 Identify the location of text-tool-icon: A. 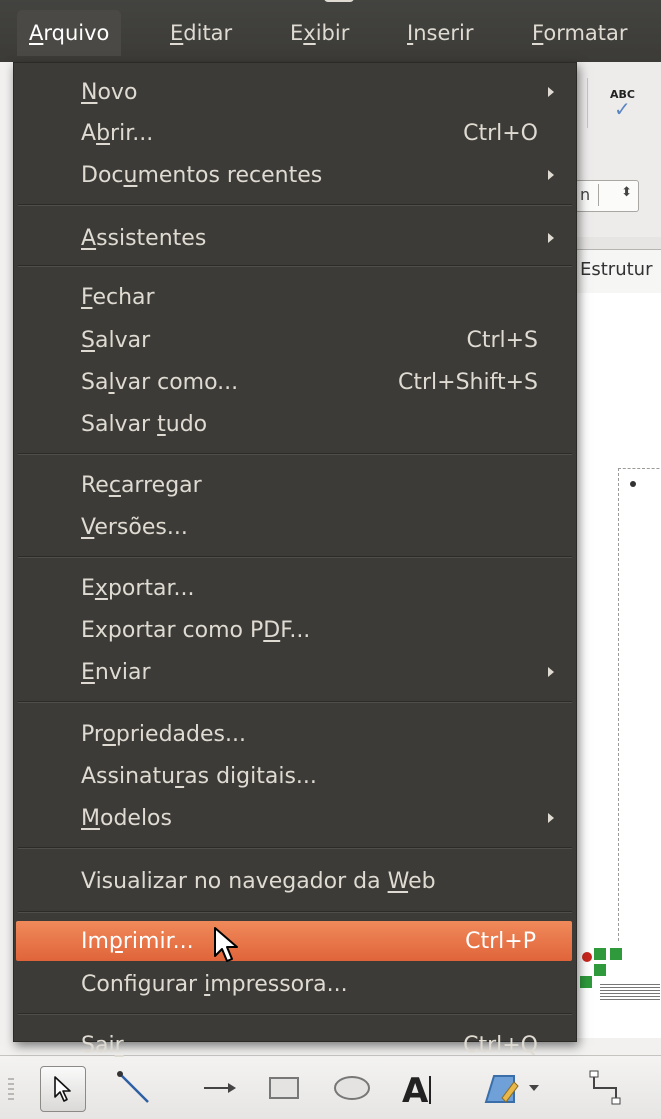
(420, 1088).